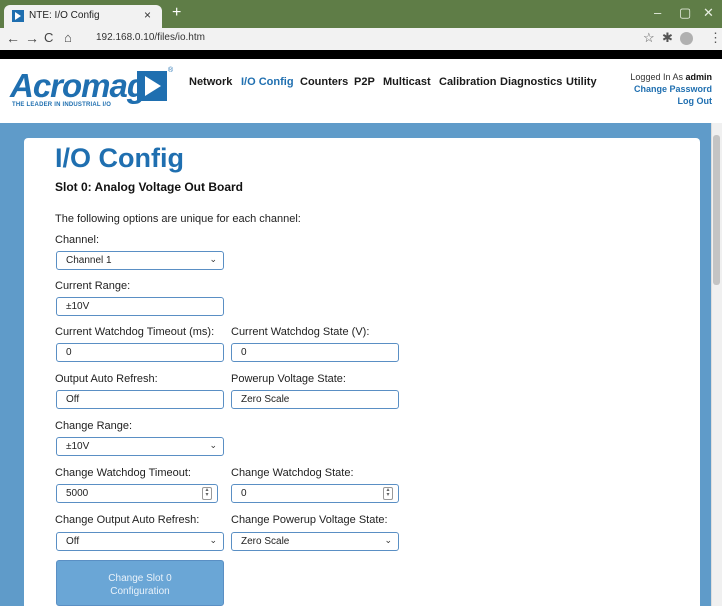  I want to click on change-watchdog-state-label: Change Watchdog State:, so click(292, 473).